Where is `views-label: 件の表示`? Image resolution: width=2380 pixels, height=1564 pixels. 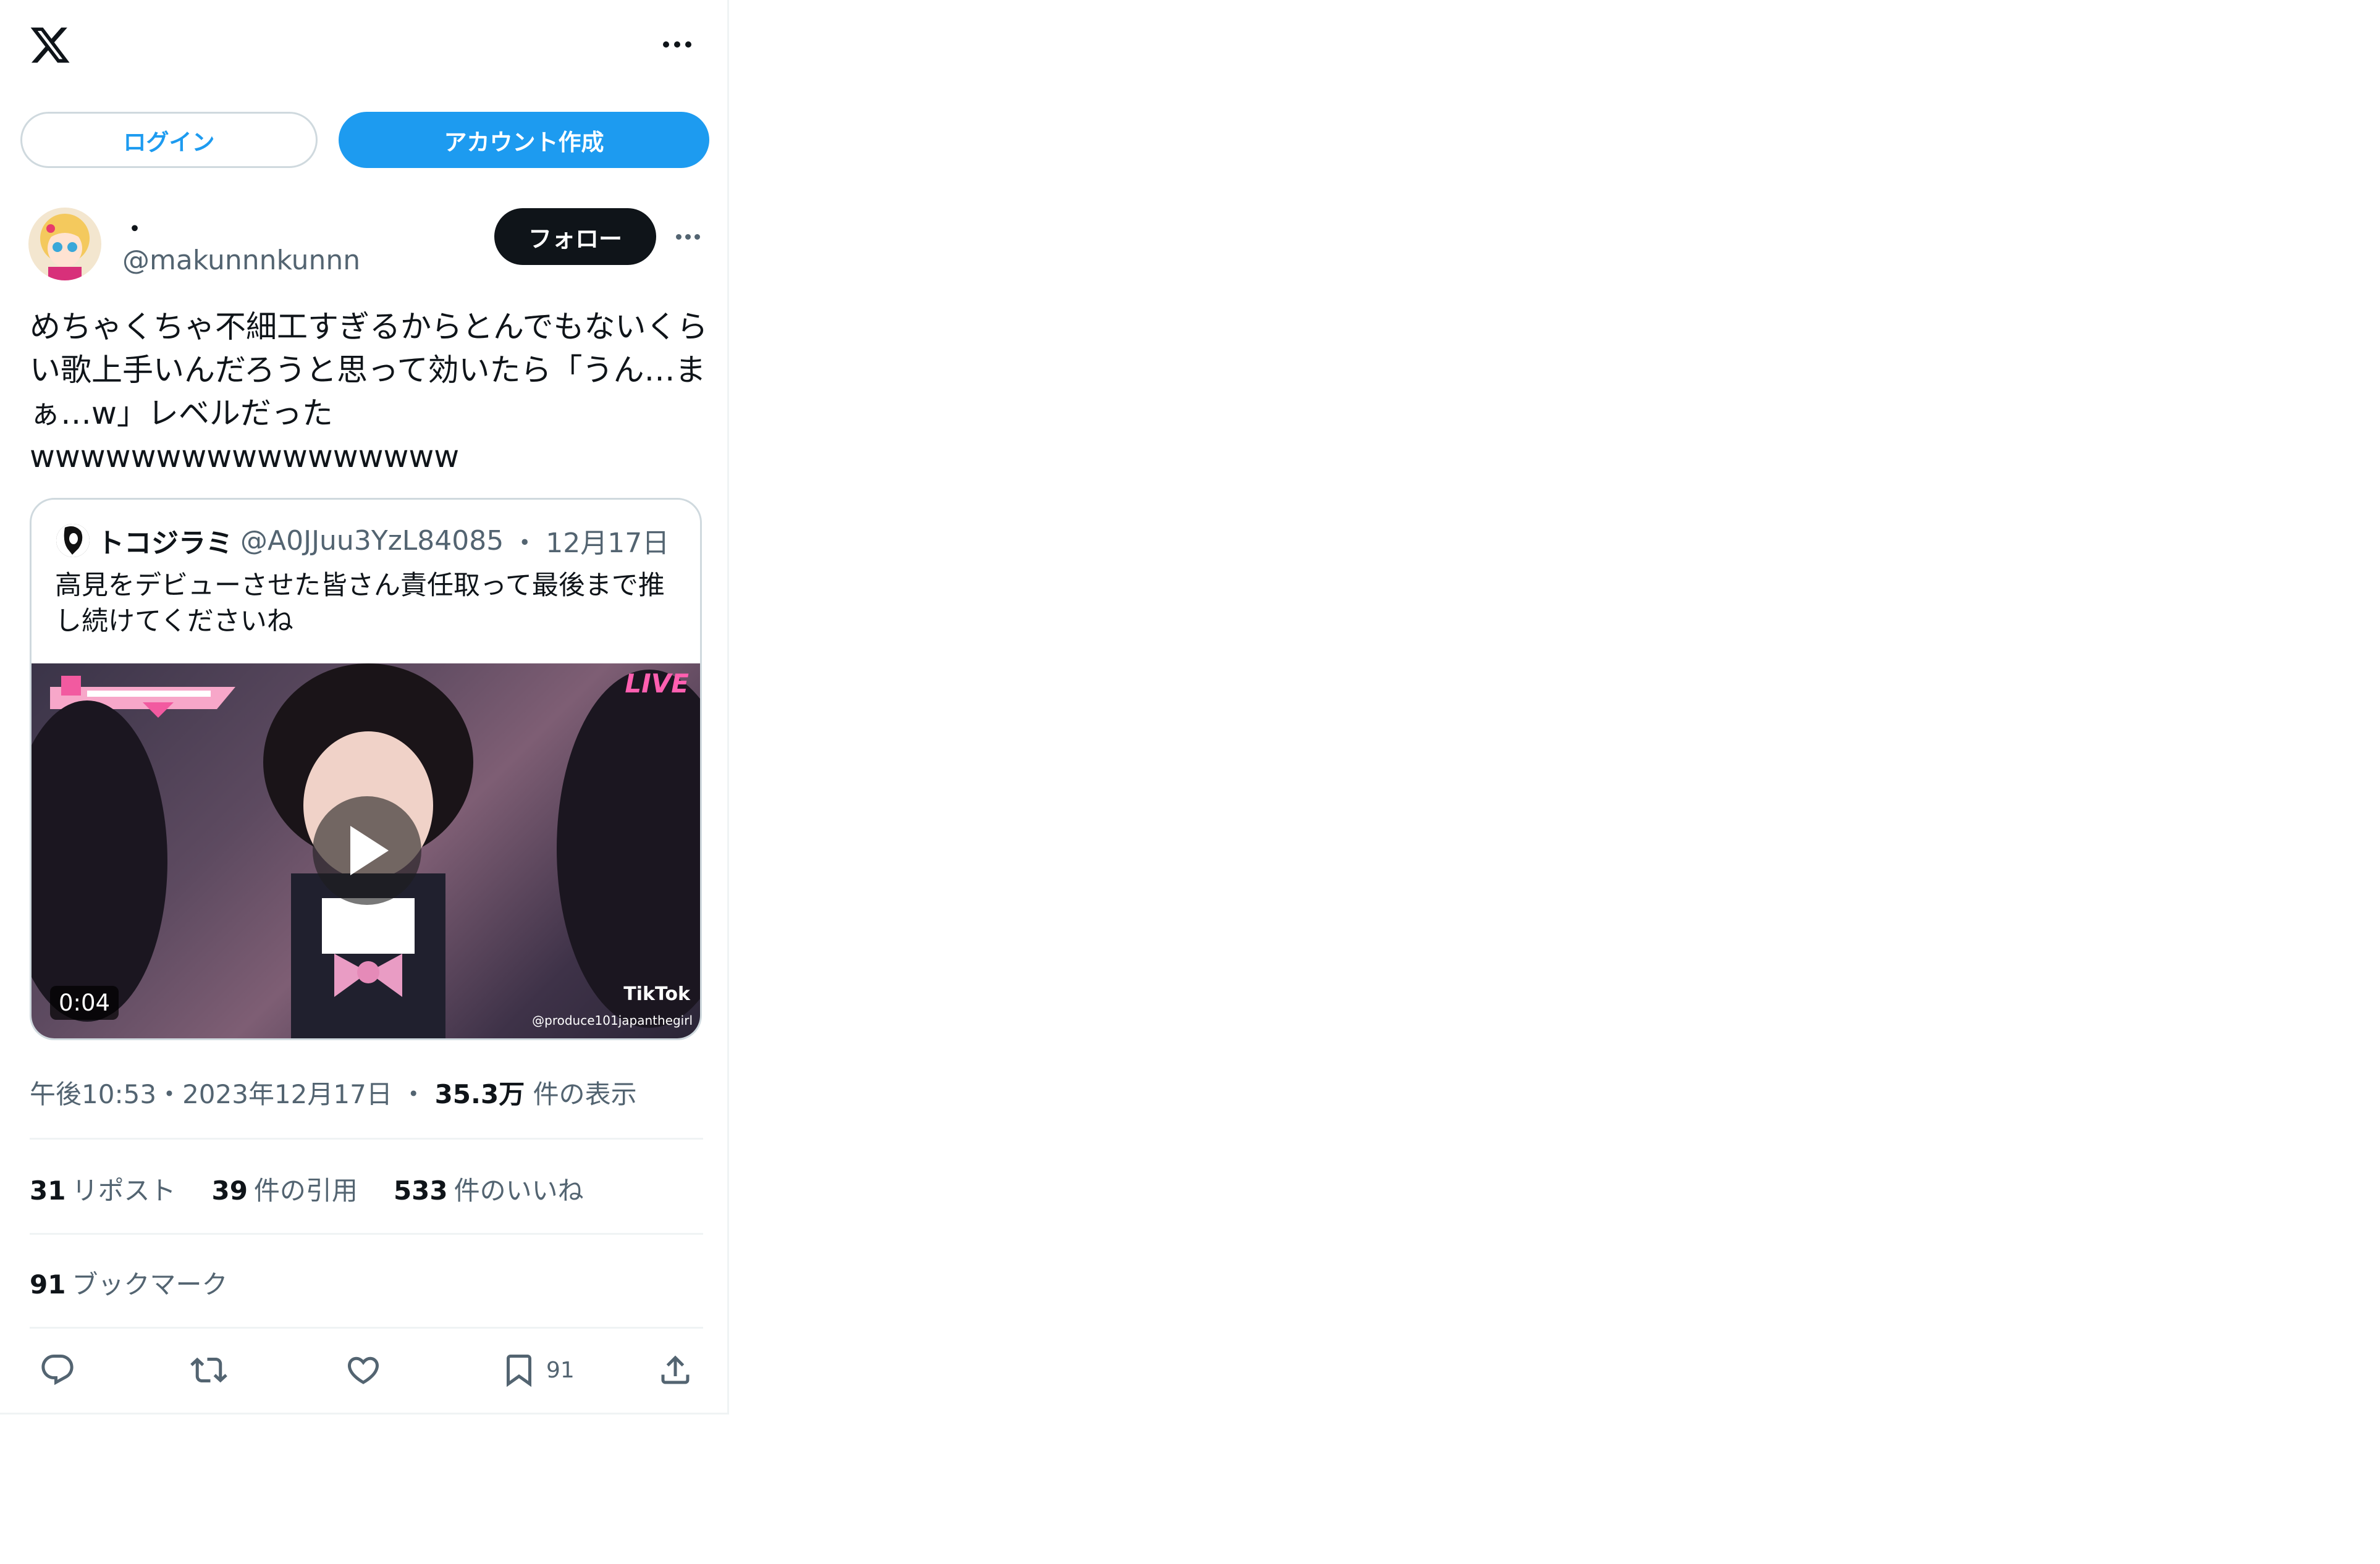
views-label: 件の表示 is located at coordinates (585, 1094).